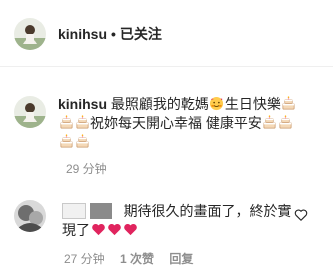 The image size is (333, 280). Describe the element at coordinates (74, 211) in the screenshot. I see `redacted-username` at that location.